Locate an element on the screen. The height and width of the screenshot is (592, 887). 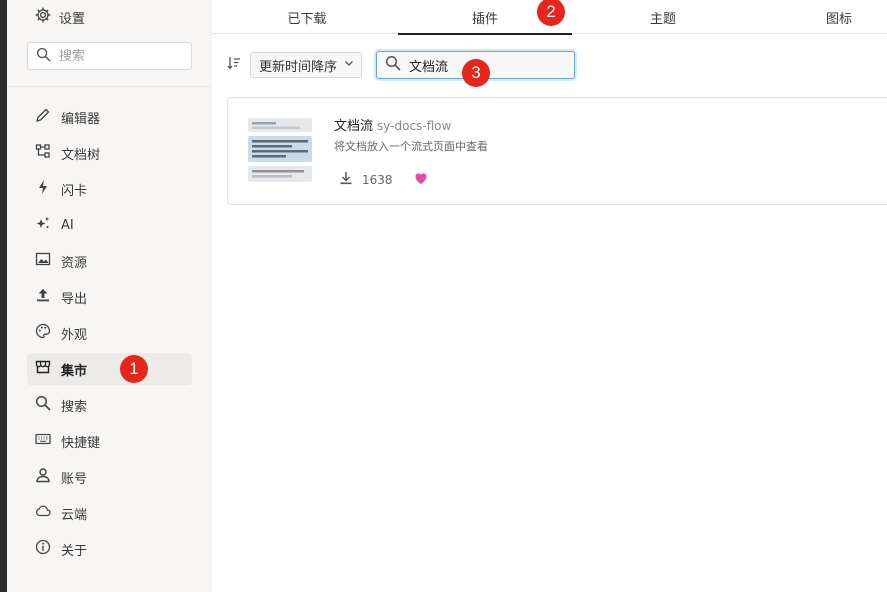
sidebar-item-editor: 编辑器 is located at coordinates (109, 117).